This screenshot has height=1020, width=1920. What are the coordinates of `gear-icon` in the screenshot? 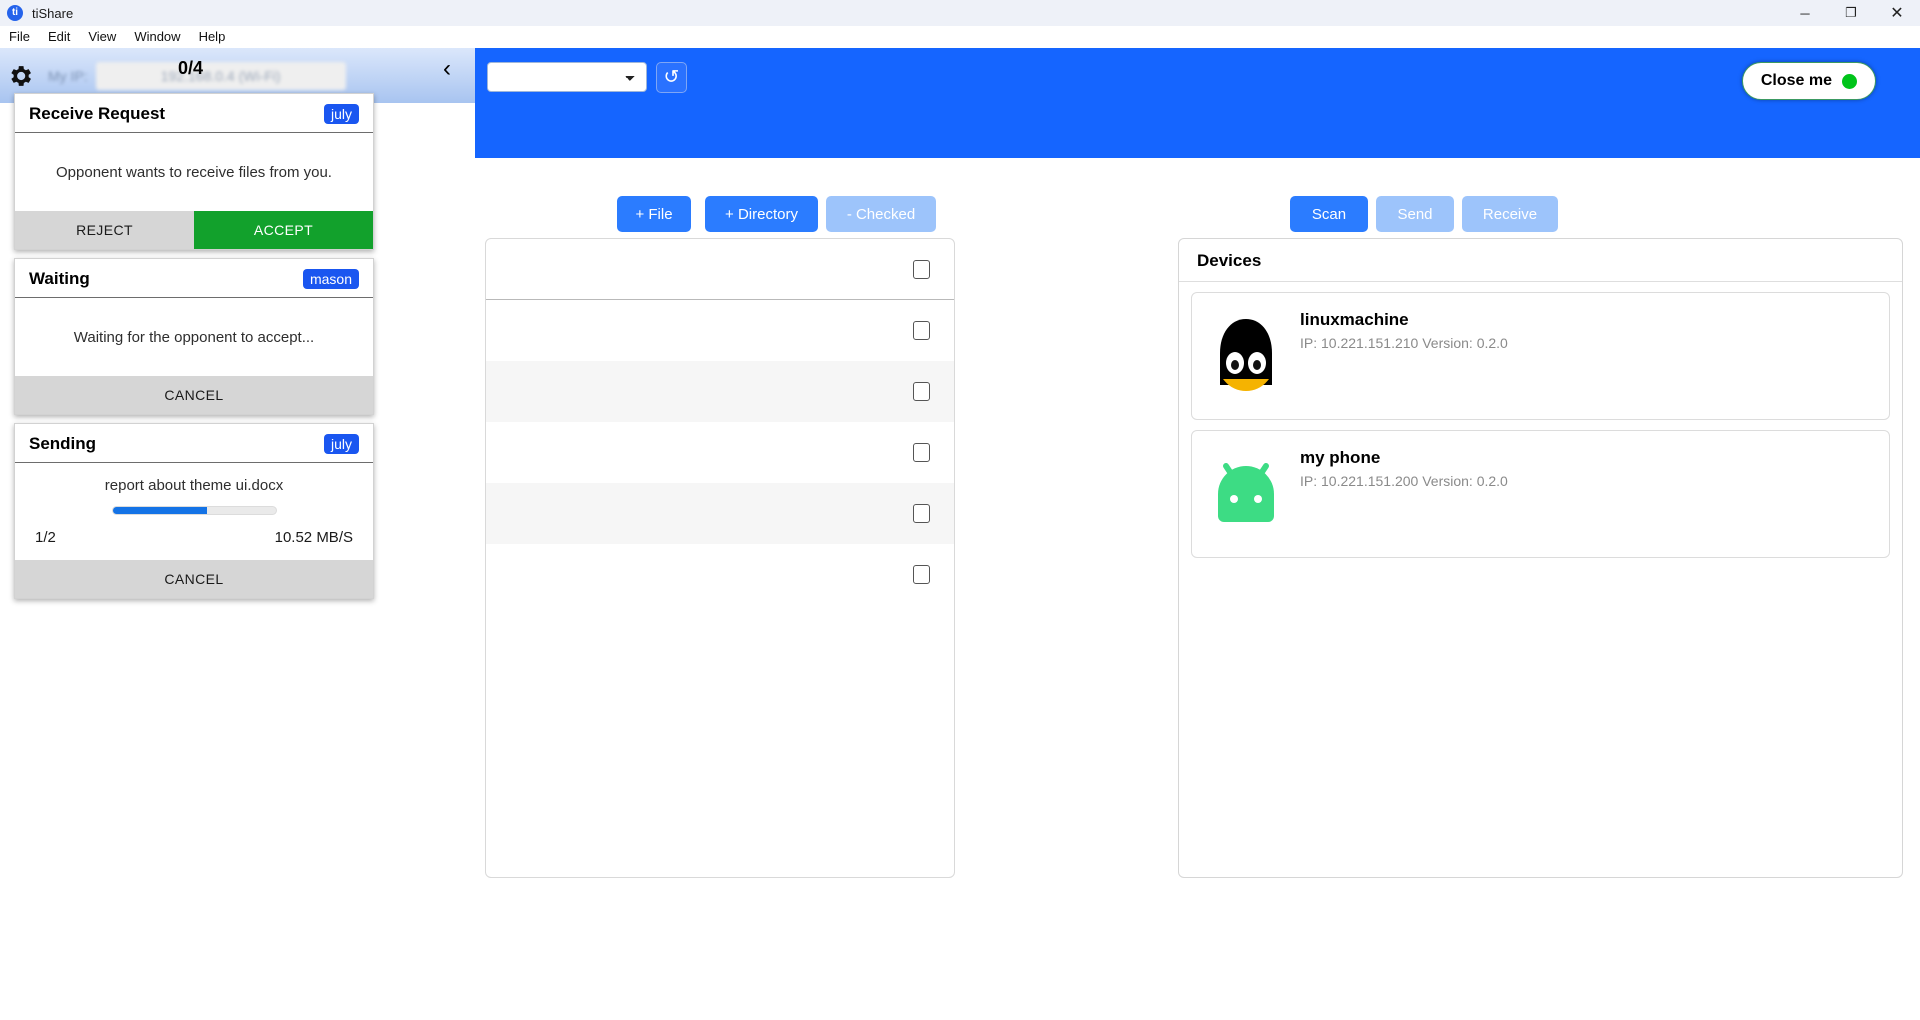 It's located at (20, 76).